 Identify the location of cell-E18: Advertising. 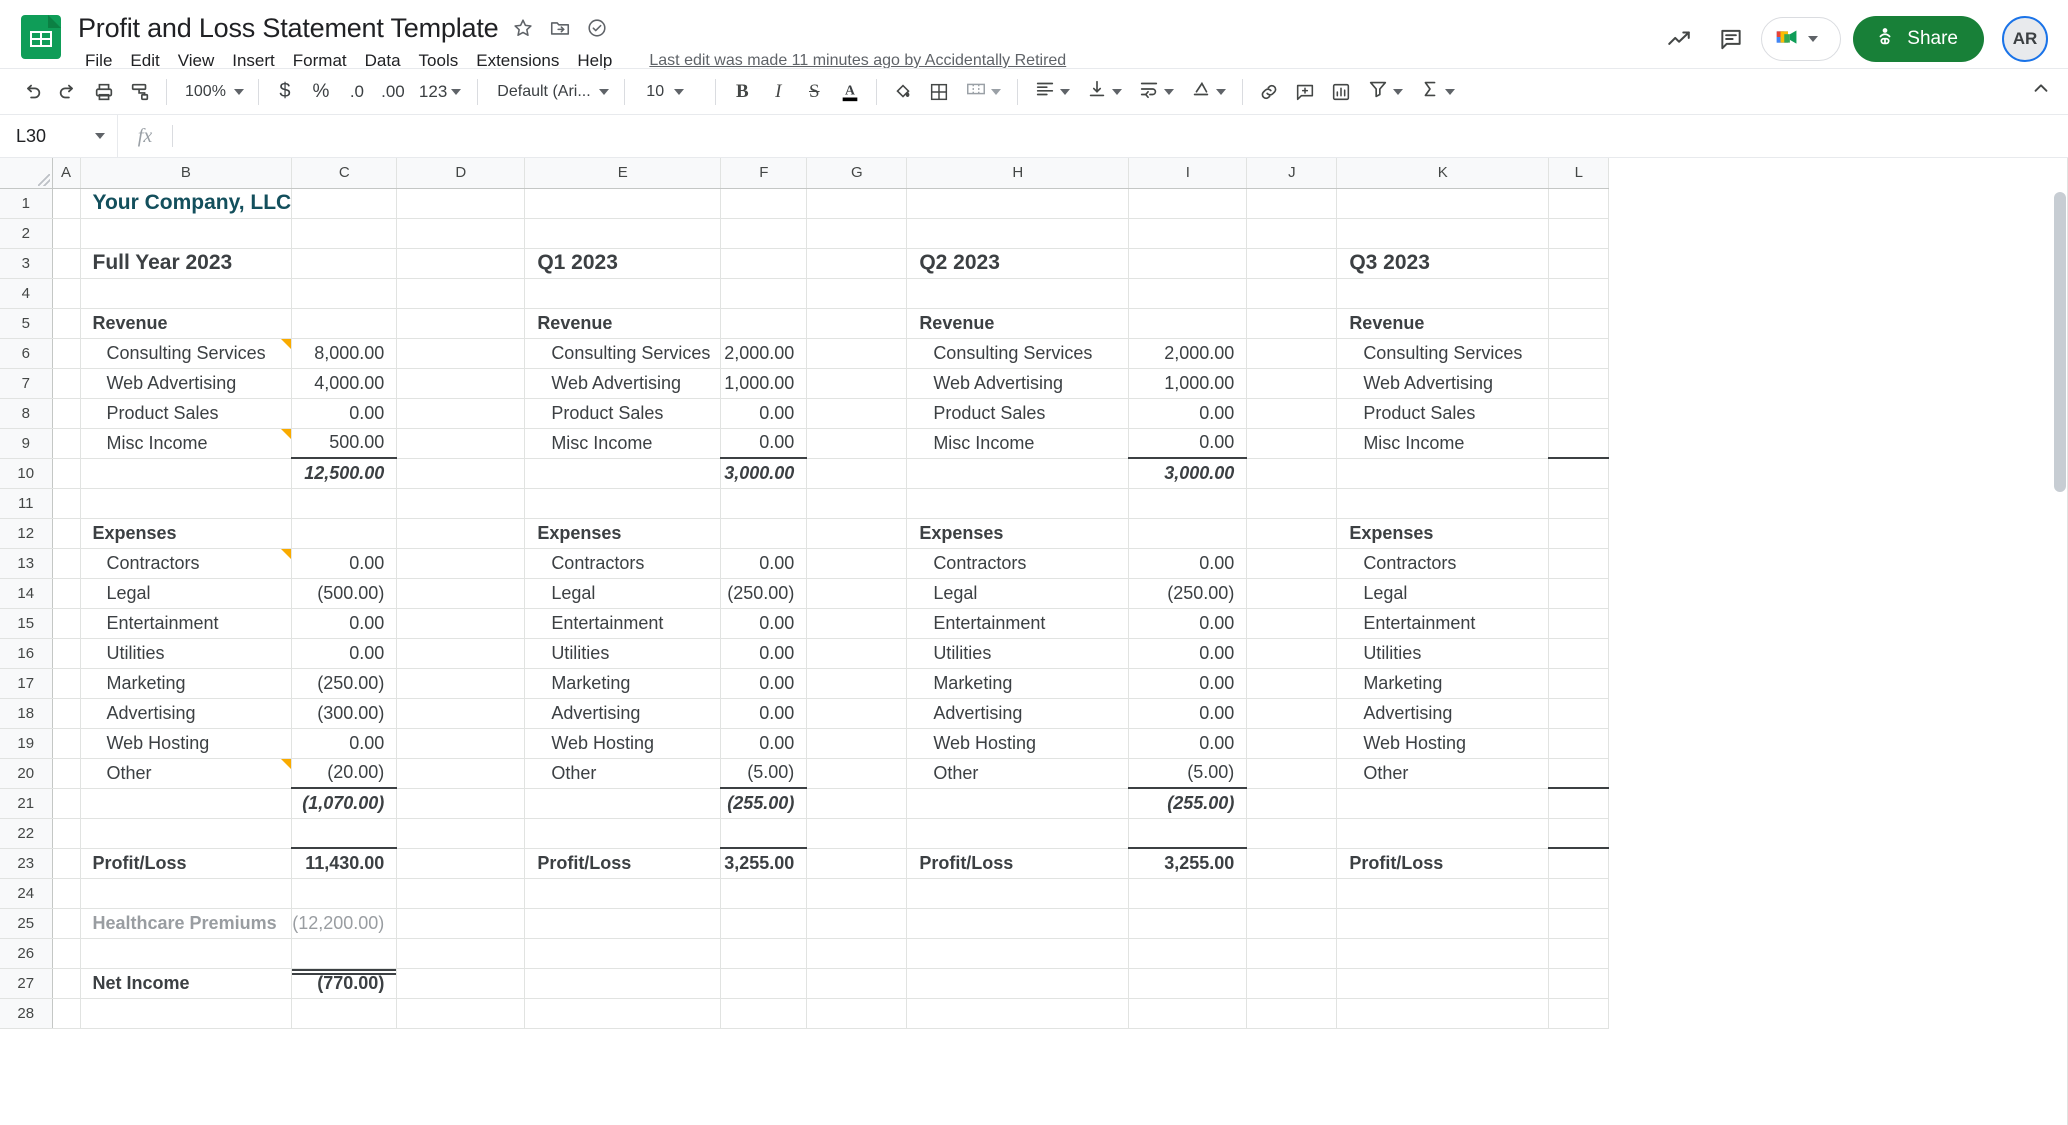
(623, 713).